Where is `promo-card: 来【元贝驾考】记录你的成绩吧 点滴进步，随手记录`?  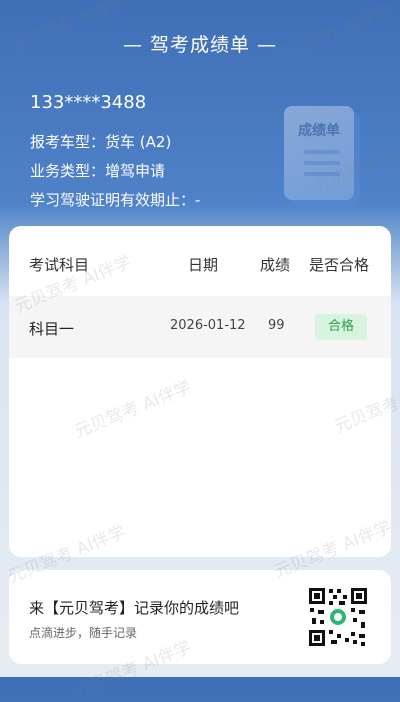 promo-card: 来【元贝驾考】记录你的成绩吧 点滴进步，随手记录 is located at coordinates (200, 617).